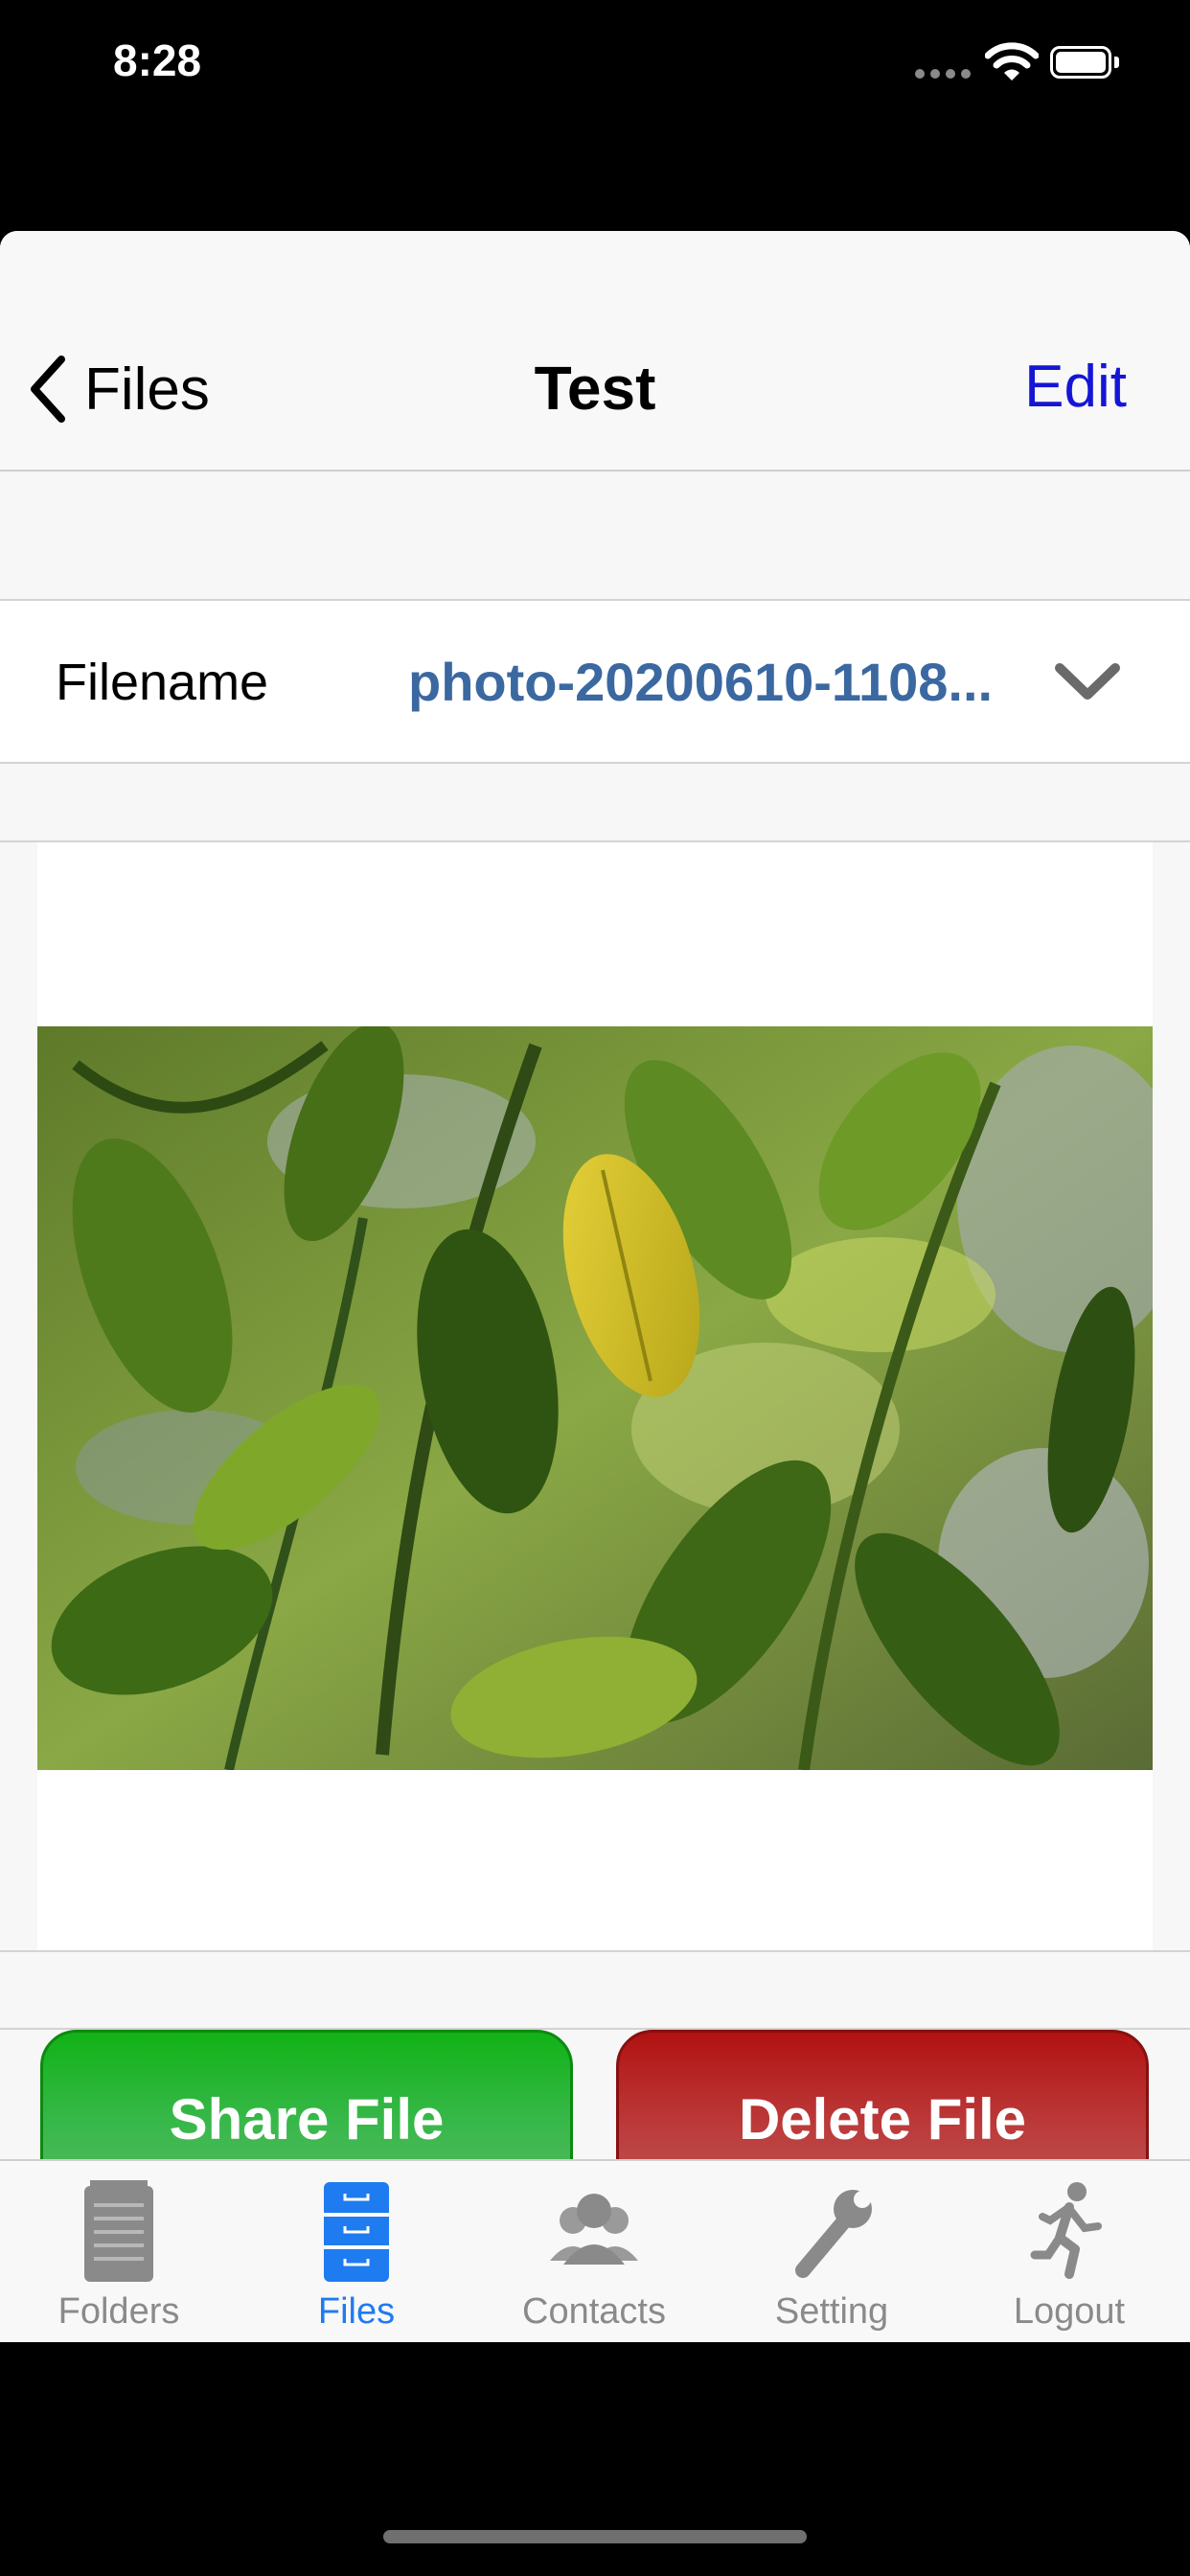 The height and width of the screenshot is (2576, 1190). What do you see at coordinates (594, 2229) in the screenshot?
I see `contacts-icon` at bounding box center [594, 2229].